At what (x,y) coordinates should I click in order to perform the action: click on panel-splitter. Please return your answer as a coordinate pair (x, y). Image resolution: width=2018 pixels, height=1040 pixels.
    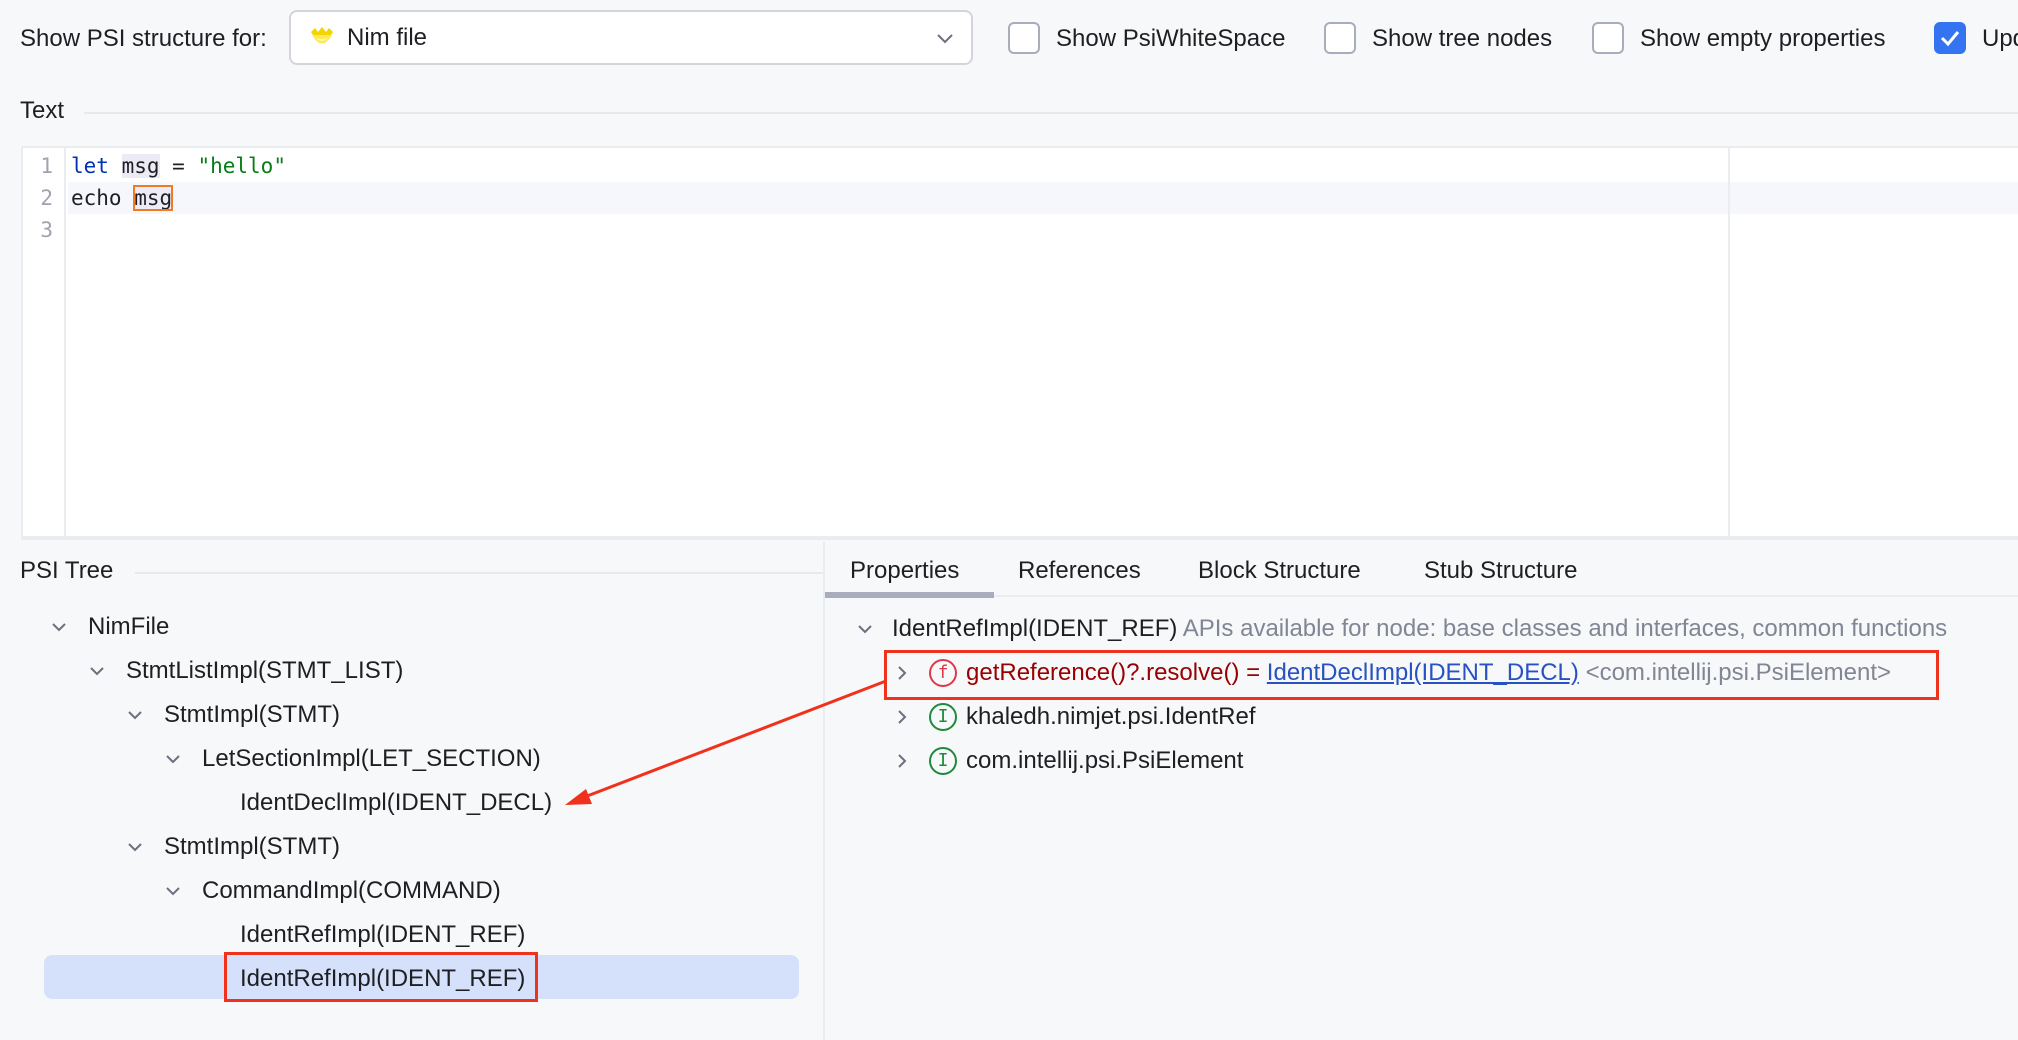
    Looking at the image, I should click on (824, 791).